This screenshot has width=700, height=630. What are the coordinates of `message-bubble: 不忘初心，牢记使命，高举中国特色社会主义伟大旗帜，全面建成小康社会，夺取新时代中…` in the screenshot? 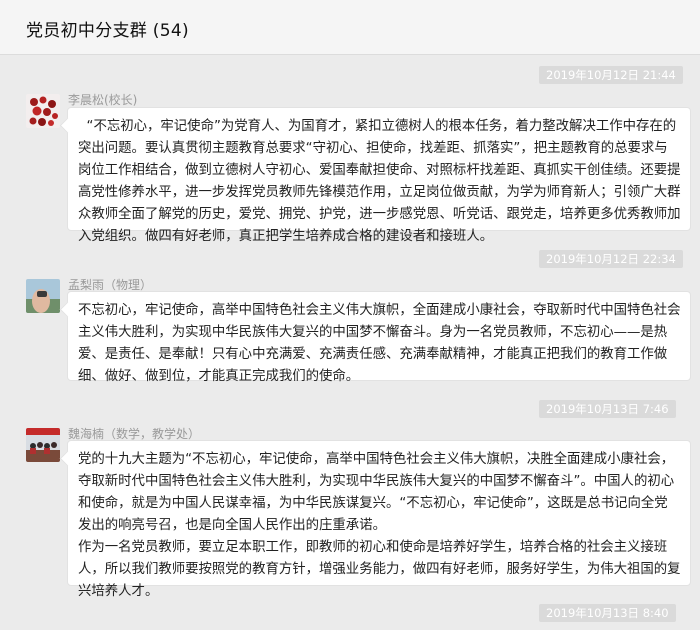 It's located at (379, 337).